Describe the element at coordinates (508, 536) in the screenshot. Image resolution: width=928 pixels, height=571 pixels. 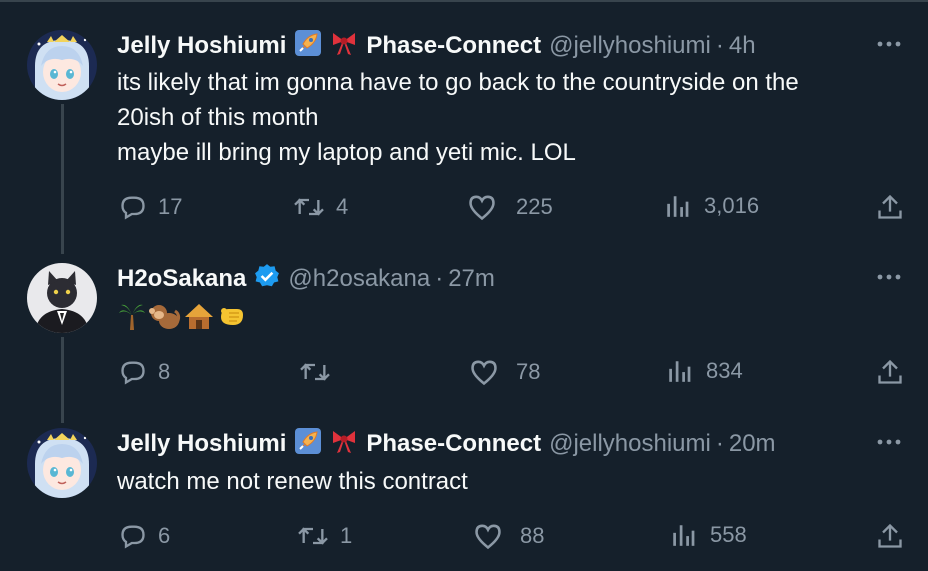
I see `like-button: 88` at that location.